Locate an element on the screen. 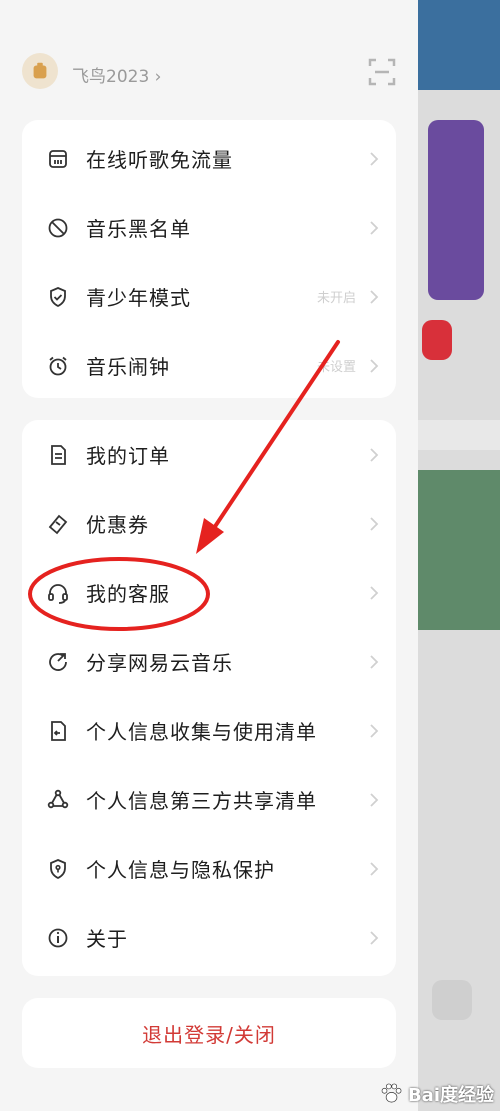 The image size is (500, 1111). menu-item-status: 未开启 is located at coordinates (336, 298).